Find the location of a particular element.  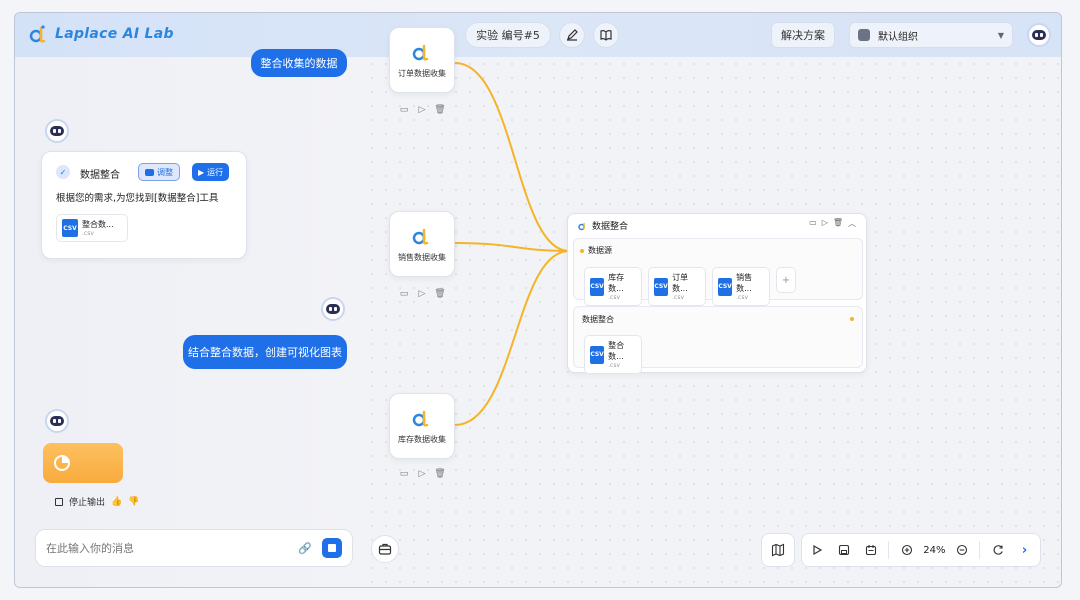

source-file-sales: CSV 销售数... .csv is located at coordinates (741, 286).